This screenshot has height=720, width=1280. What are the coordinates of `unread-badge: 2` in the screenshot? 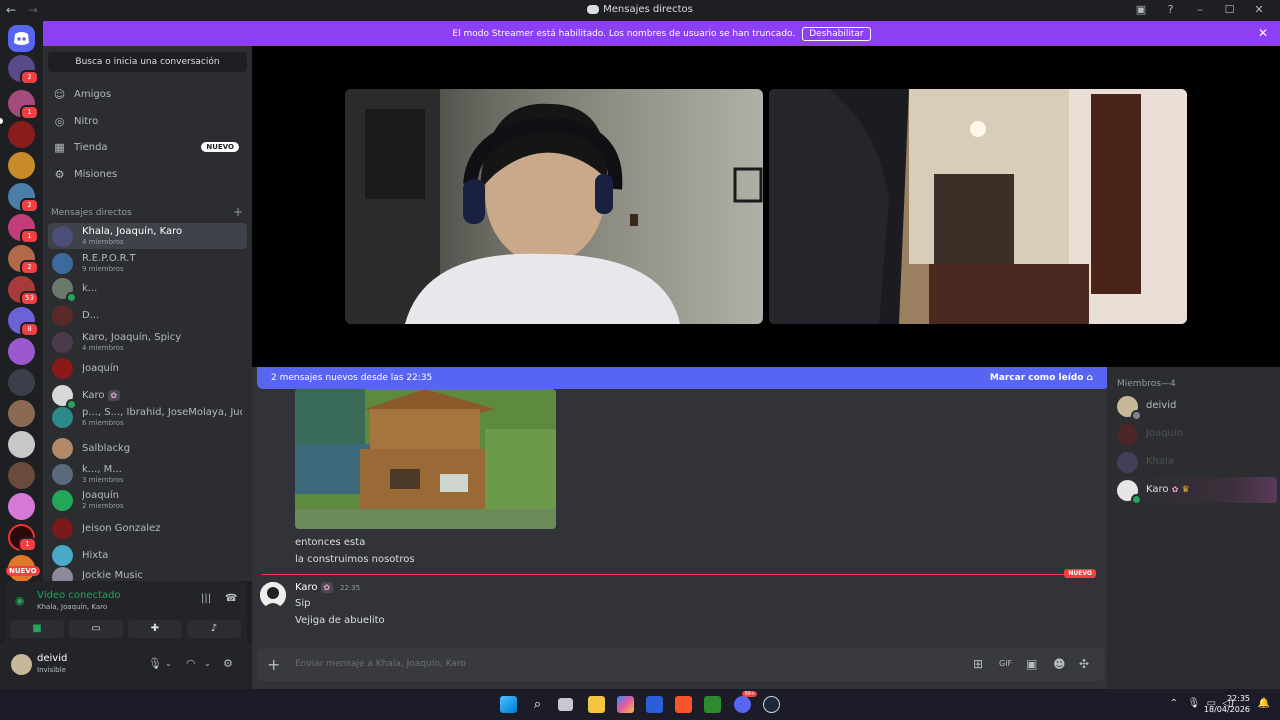 It's located at (29, 267).